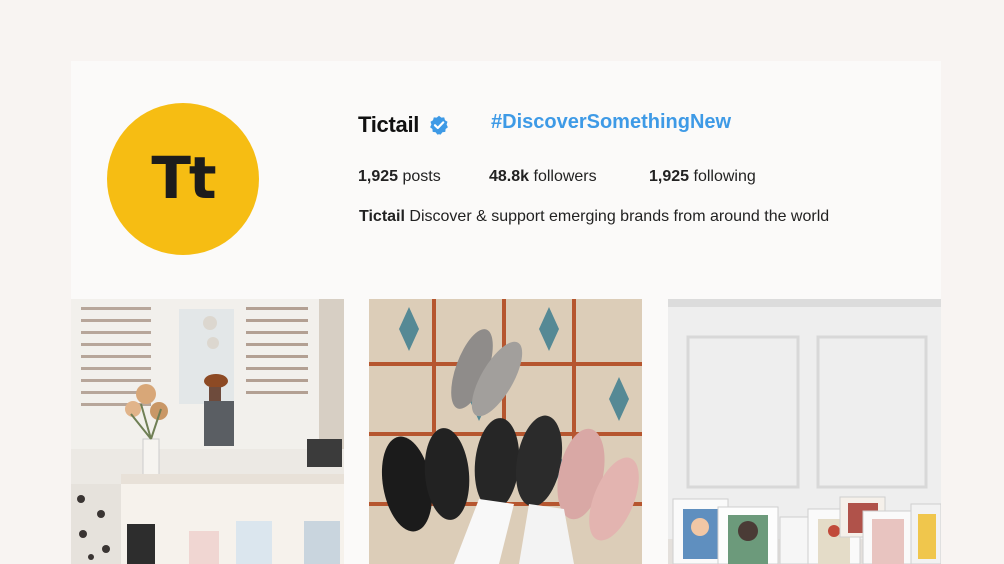  I want to click on framed-art-photo, so click(804, 431).